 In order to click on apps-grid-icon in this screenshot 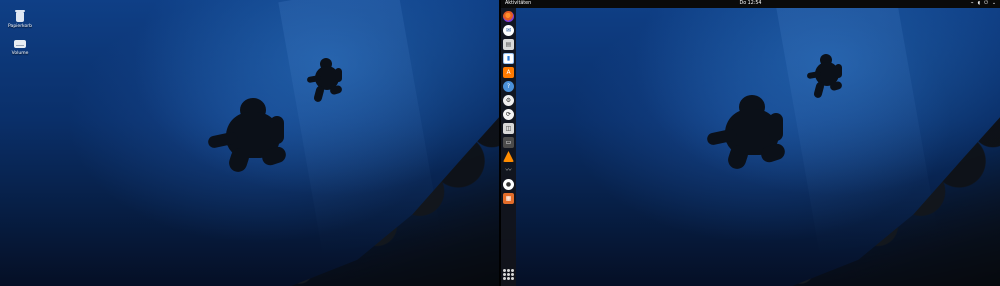, I will do `click(508, 274)`.